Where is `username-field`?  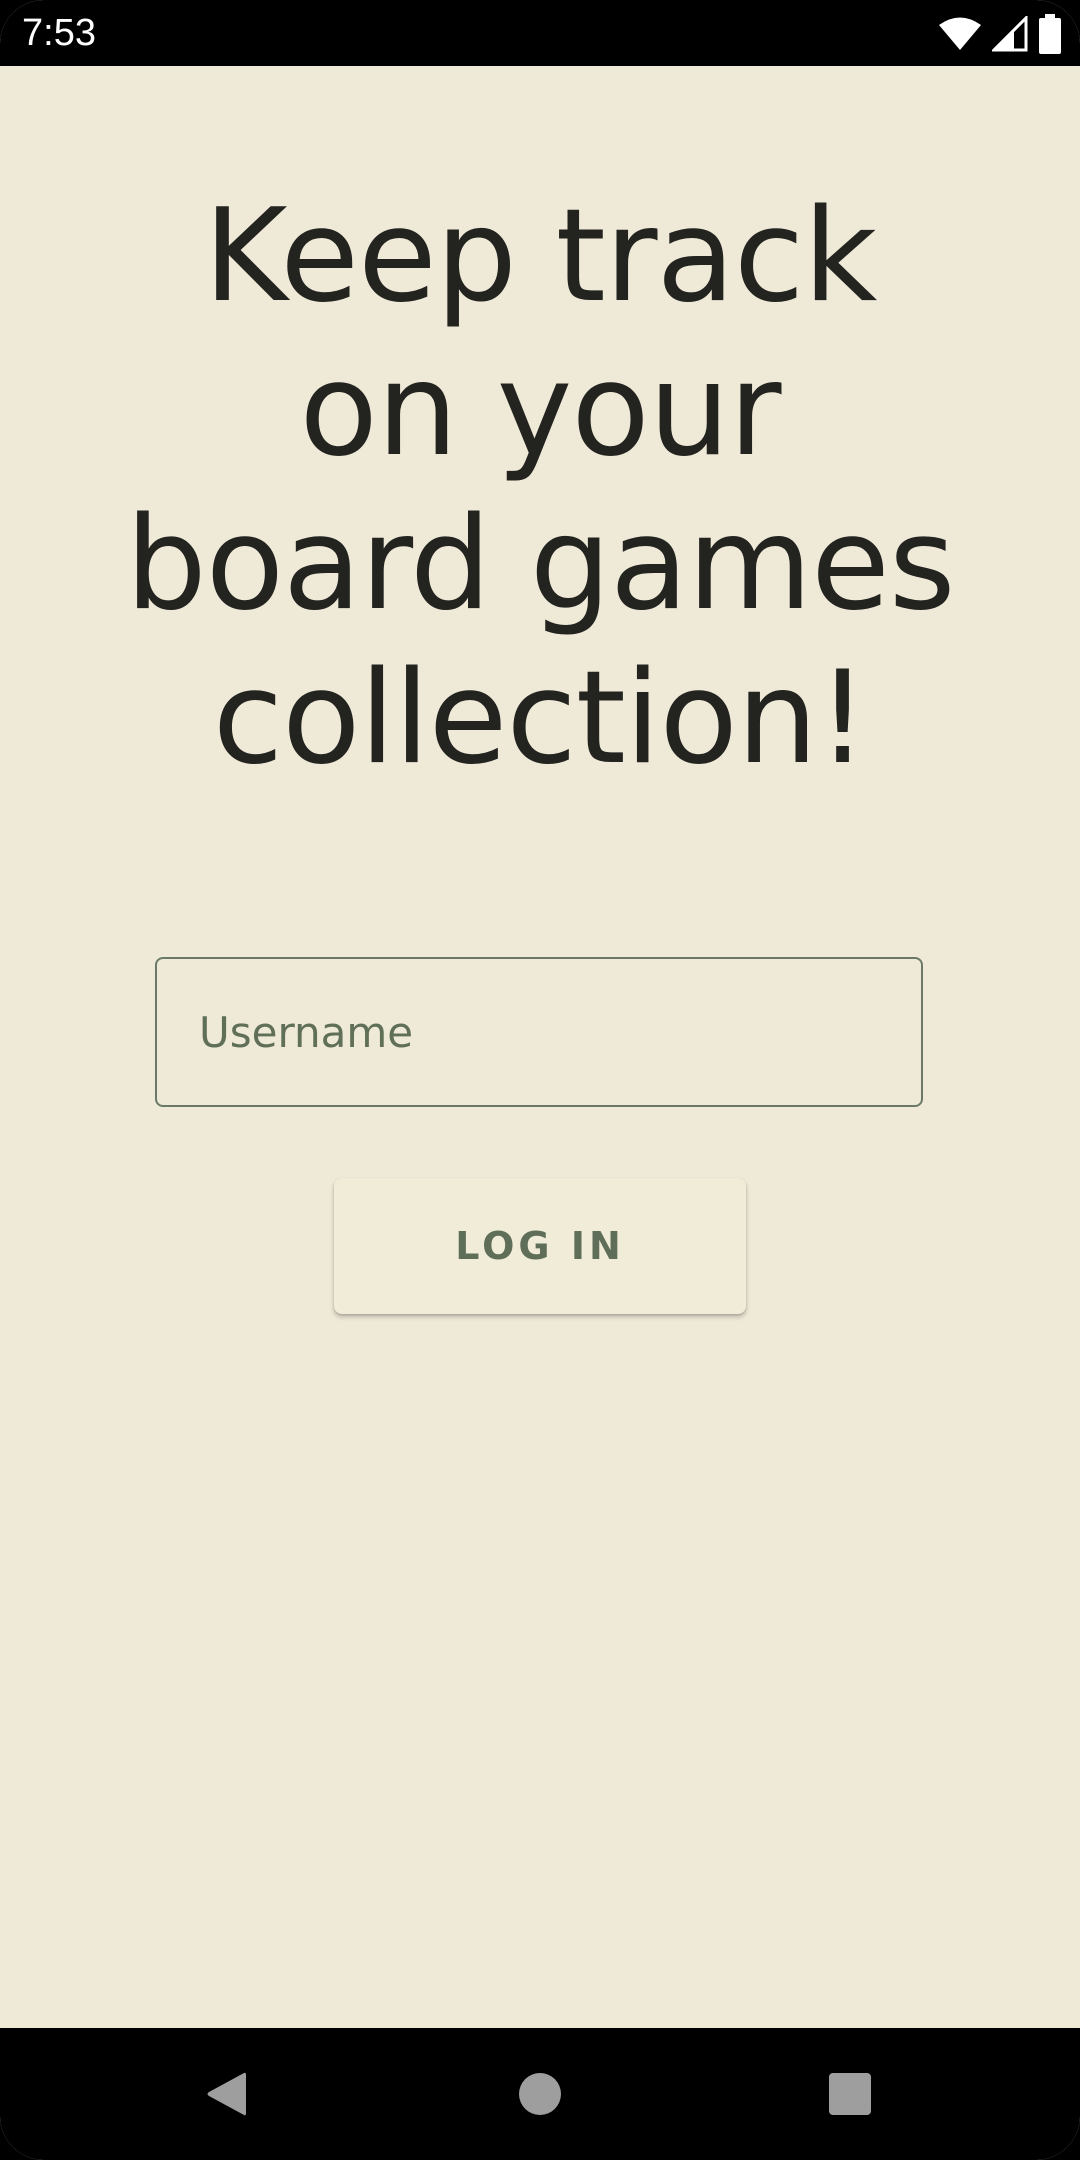
username-field is located at coordinates (539, 1032).